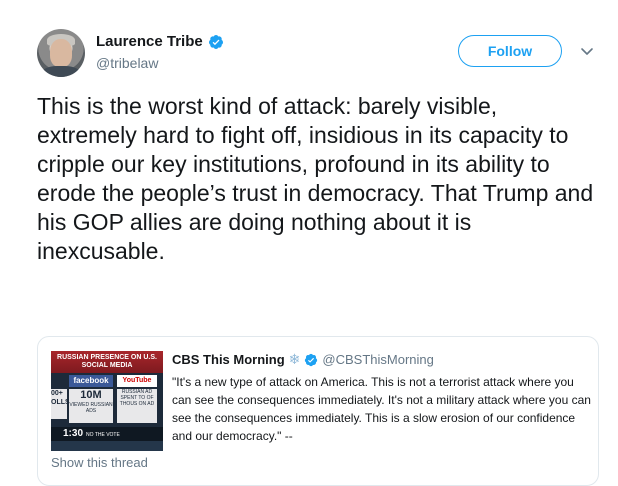 This screenshot has height=486, width=618. What do you see at coordinates (73, 433) in the screenshot?
I see `thumbnail-clock-time: 1:30` at bounding box center [73, 433].